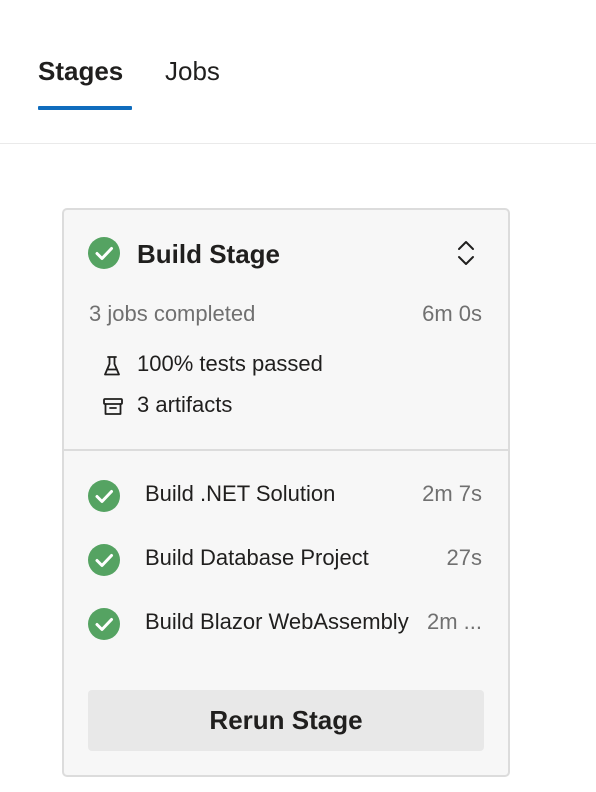 The image size is (596, 792). I want to click on tests-summary-label: 100% tests passed, so click(230, 363).